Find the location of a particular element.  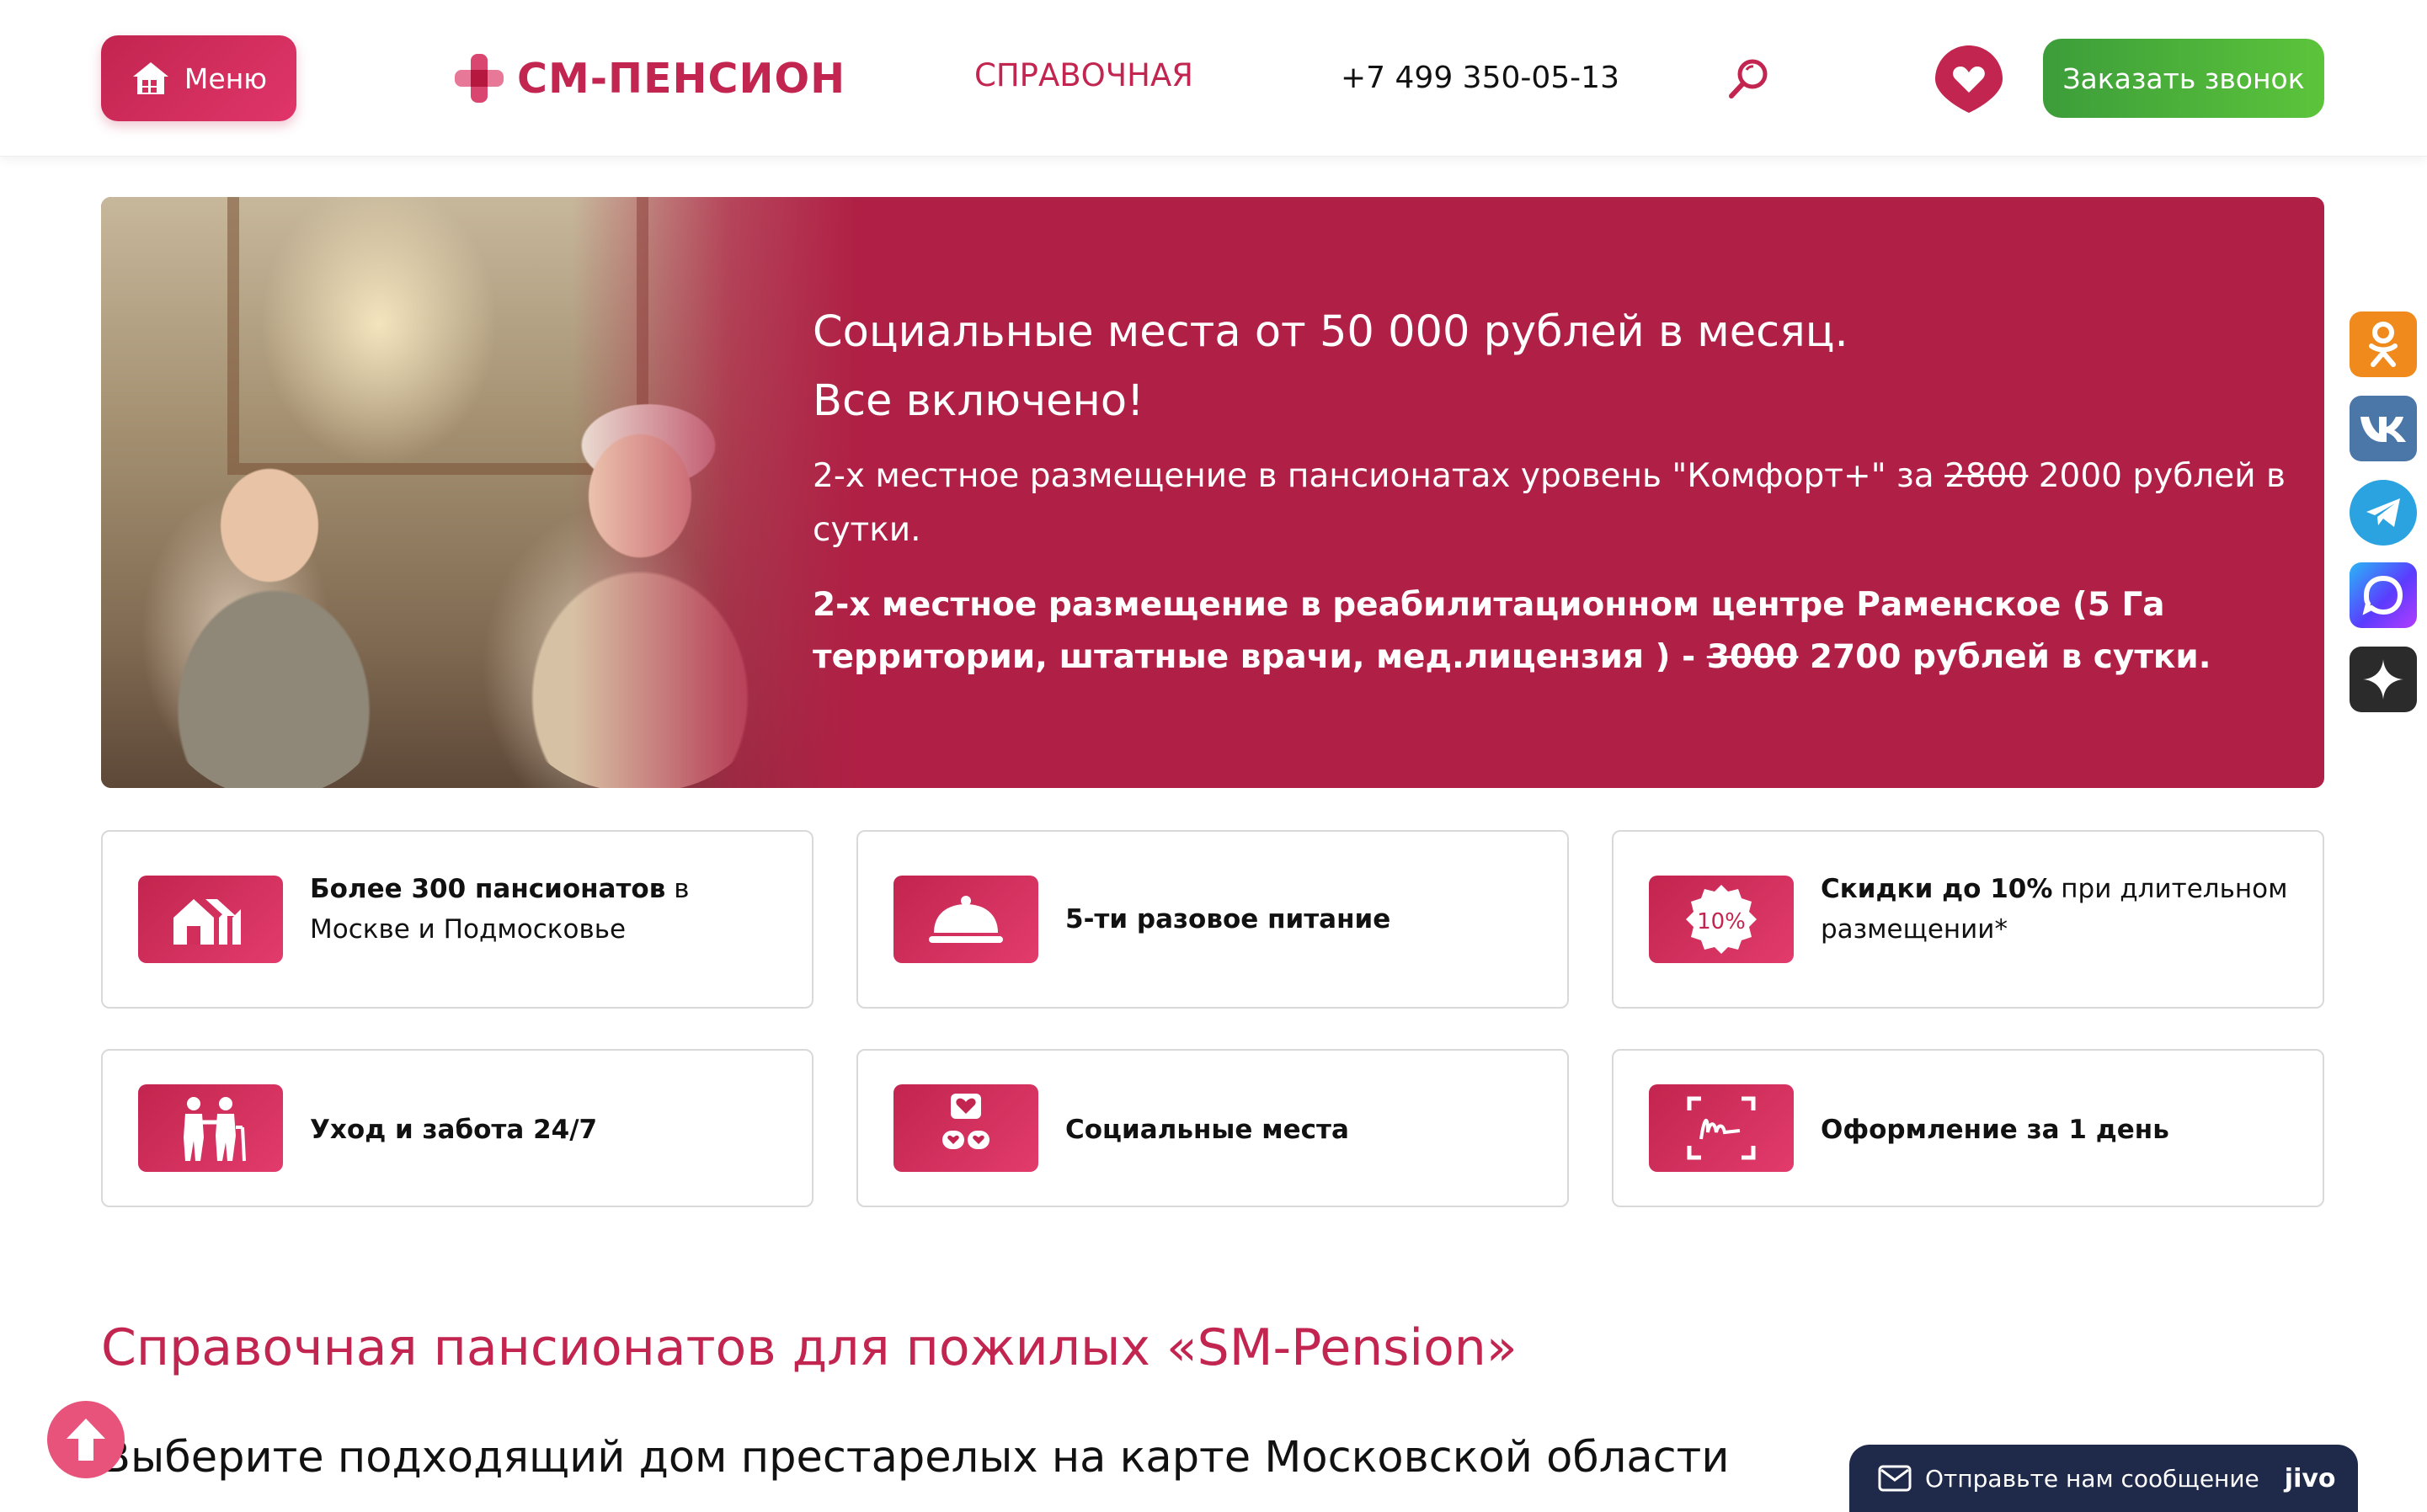

dzen-icon is located at coordinates (2383, 679).